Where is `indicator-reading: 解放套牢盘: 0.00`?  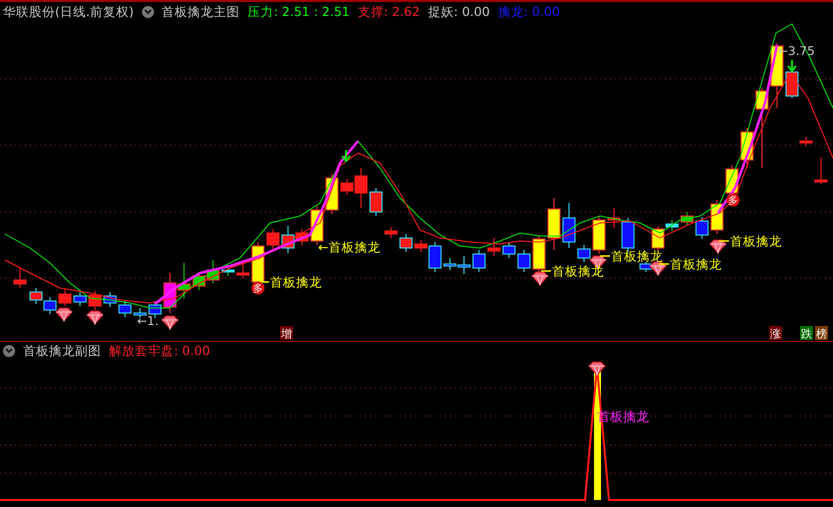 indicator-reading: 解放套牢盘: 0.00 is located at coordinates (159, 351).